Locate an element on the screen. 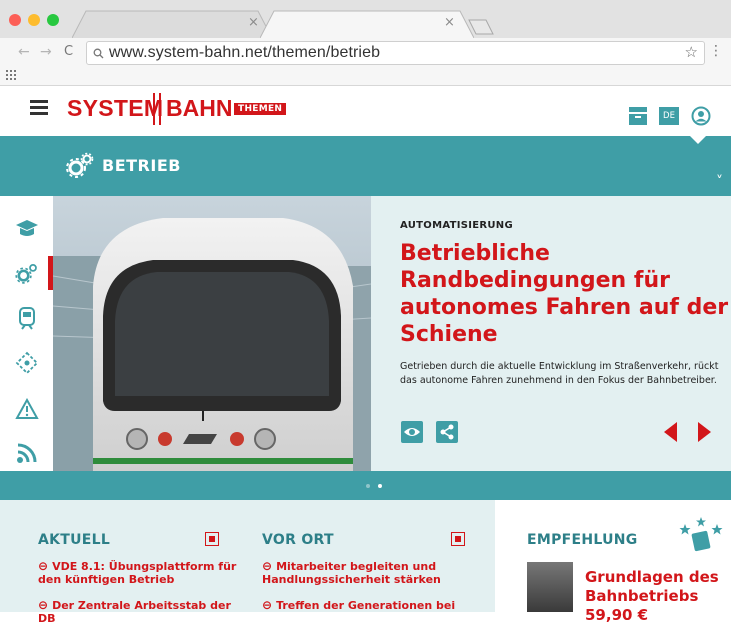 This screenshot has width=731, height=625. chevron-down-icon: ˅ is located at coordinates (719, 182).